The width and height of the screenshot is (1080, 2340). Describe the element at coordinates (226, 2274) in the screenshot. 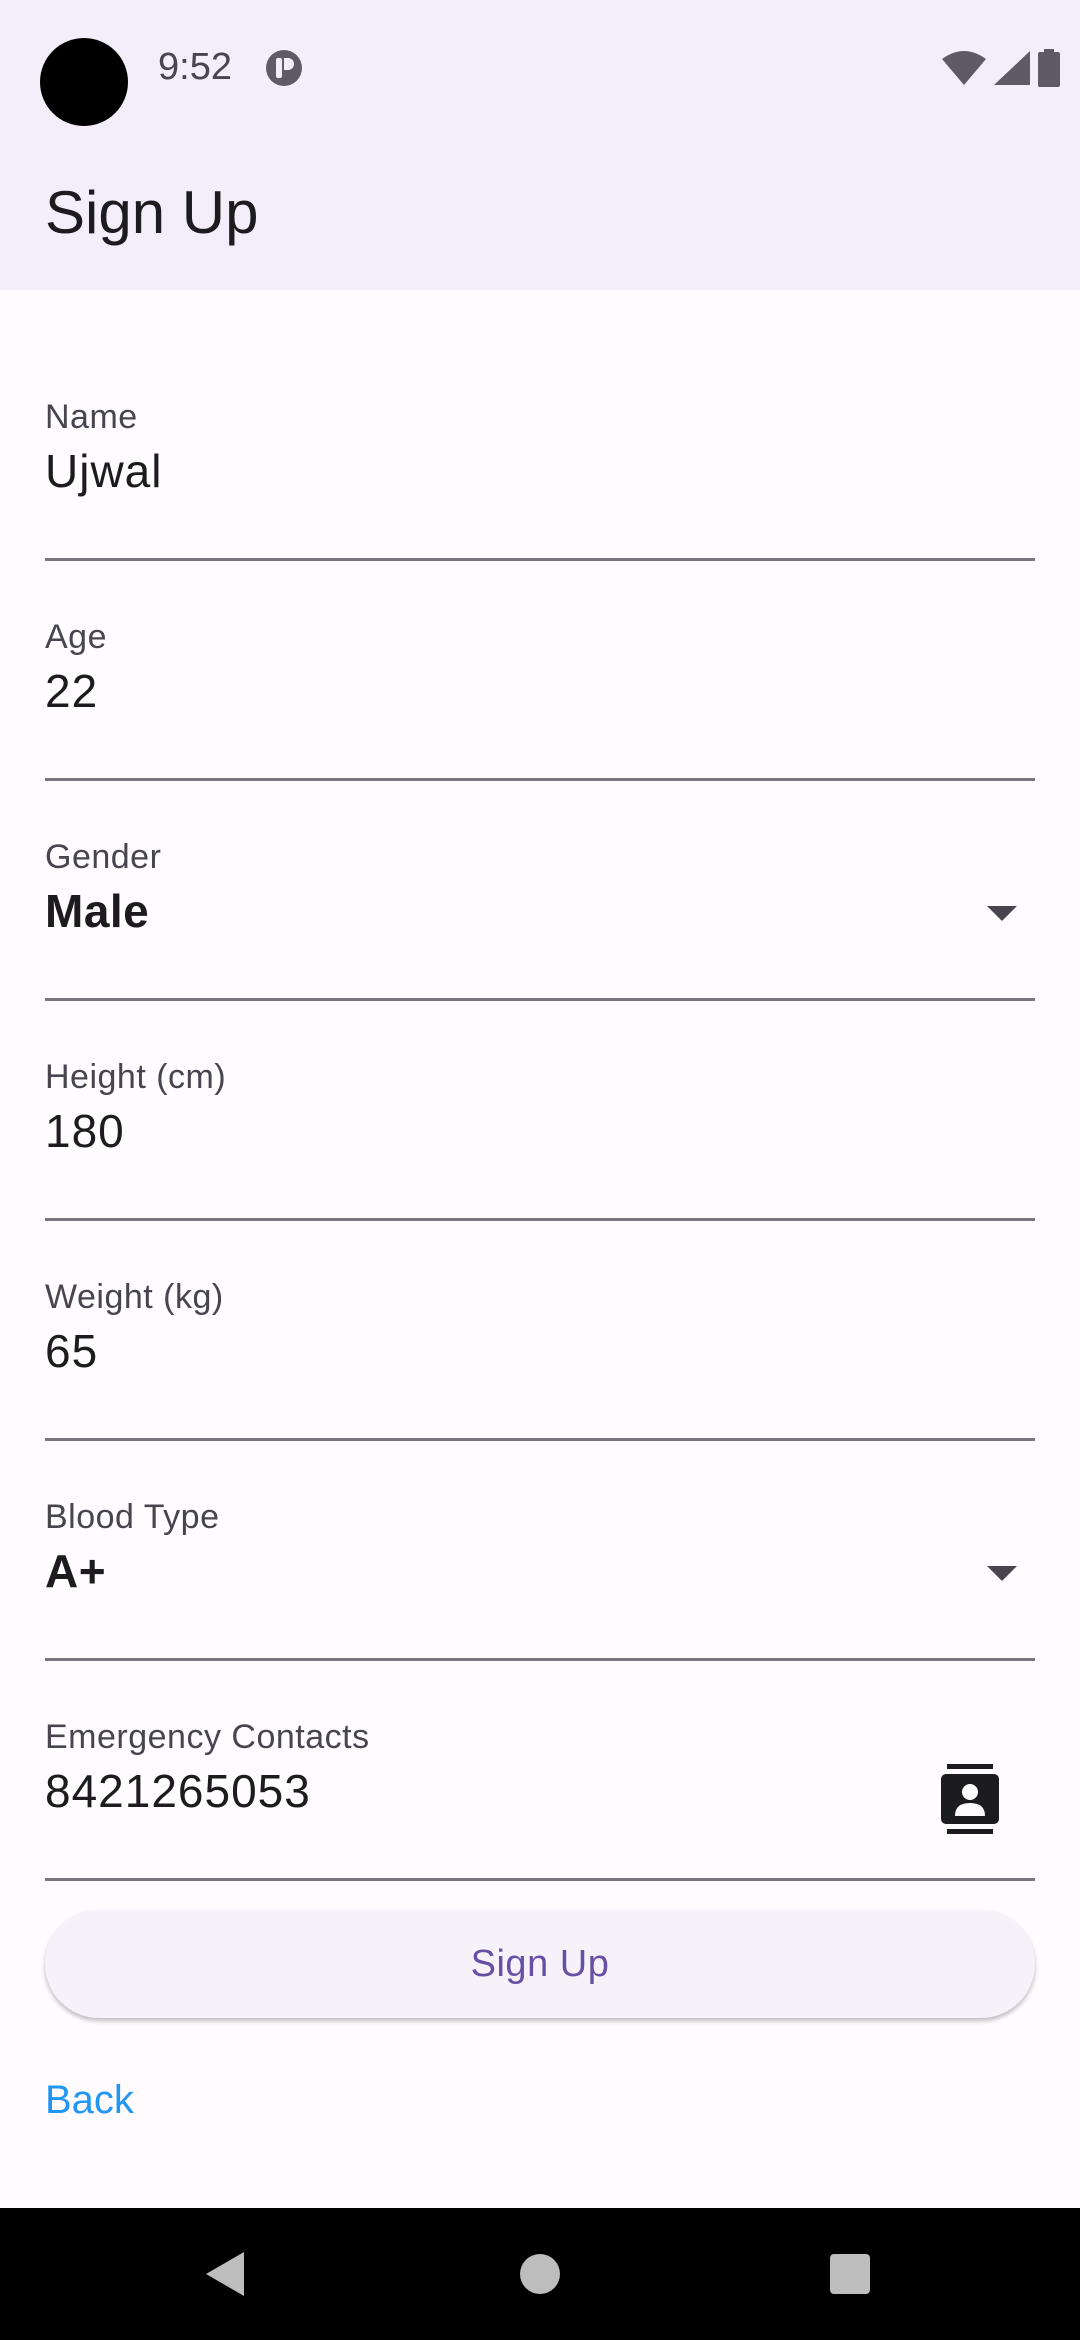

I see `back-icon` at that location.